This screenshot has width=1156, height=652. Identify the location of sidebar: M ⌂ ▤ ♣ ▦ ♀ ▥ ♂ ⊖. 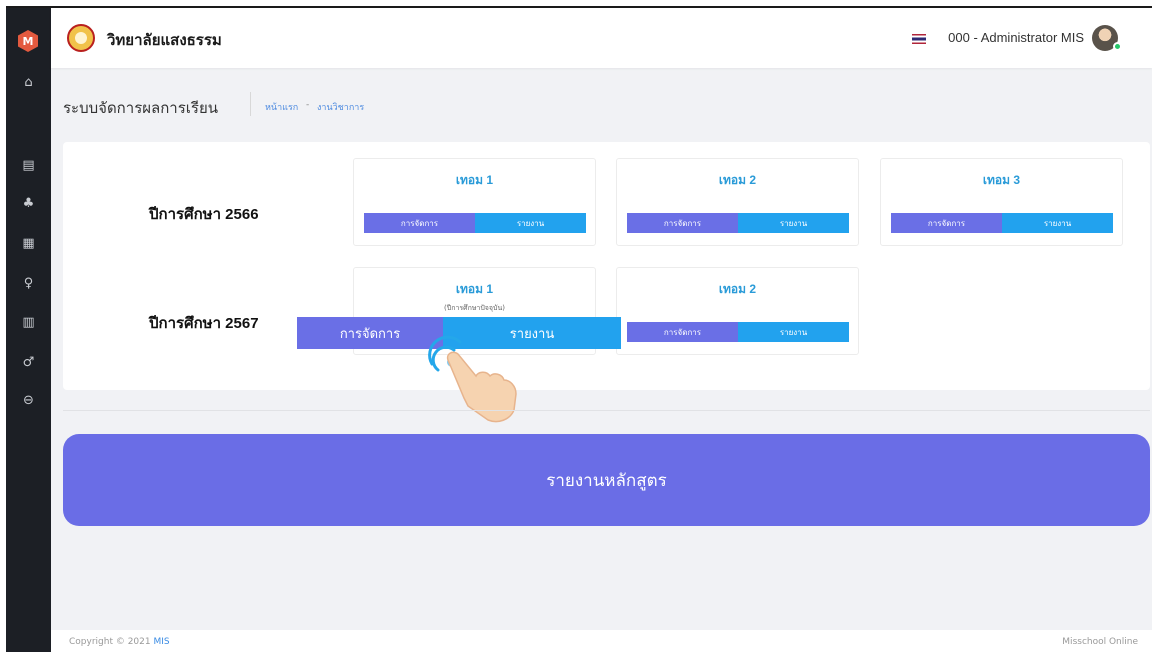
(28, 330).